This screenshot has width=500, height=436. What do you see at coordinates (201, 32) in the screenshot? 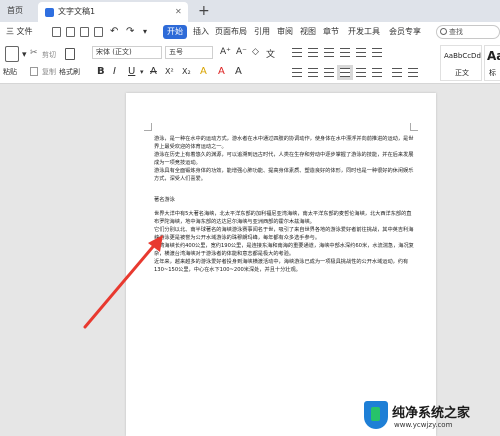
I see `menu-tab-insert: 插入` at bounding box center [201, 32].